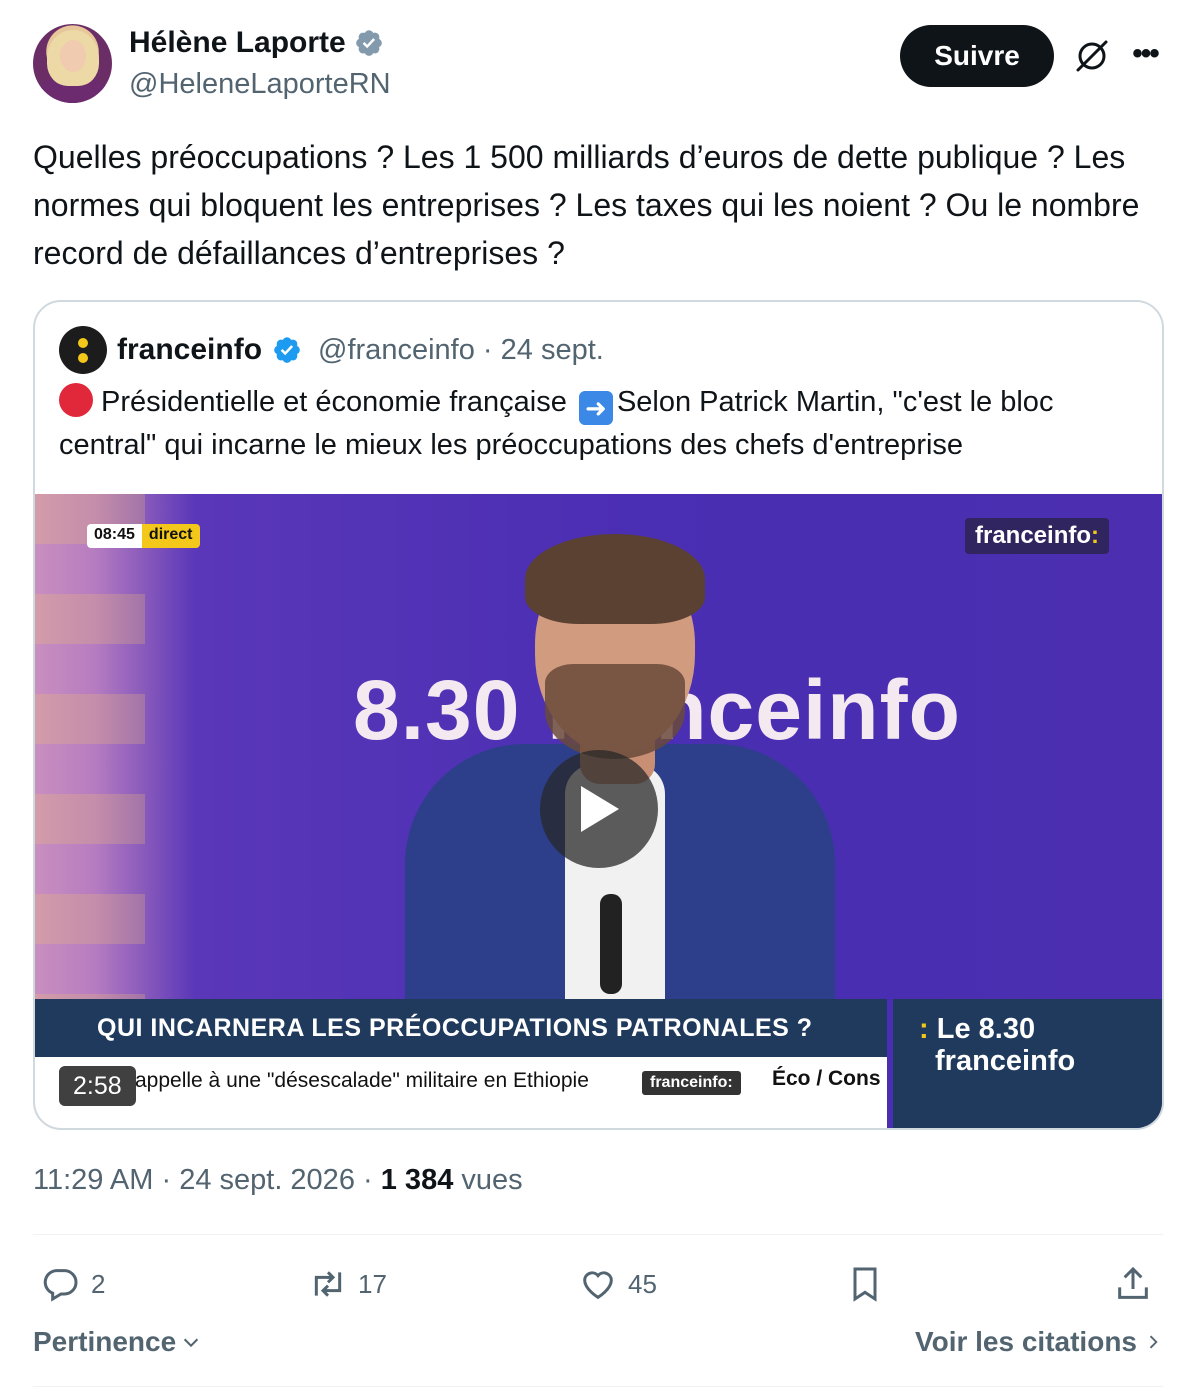 This screenshot has width=1196, height=1390. What do you see at coordinates (189, 350) in the screenshot?
I see `quoted-name: franceinfo` at bounding box center [189, 350].